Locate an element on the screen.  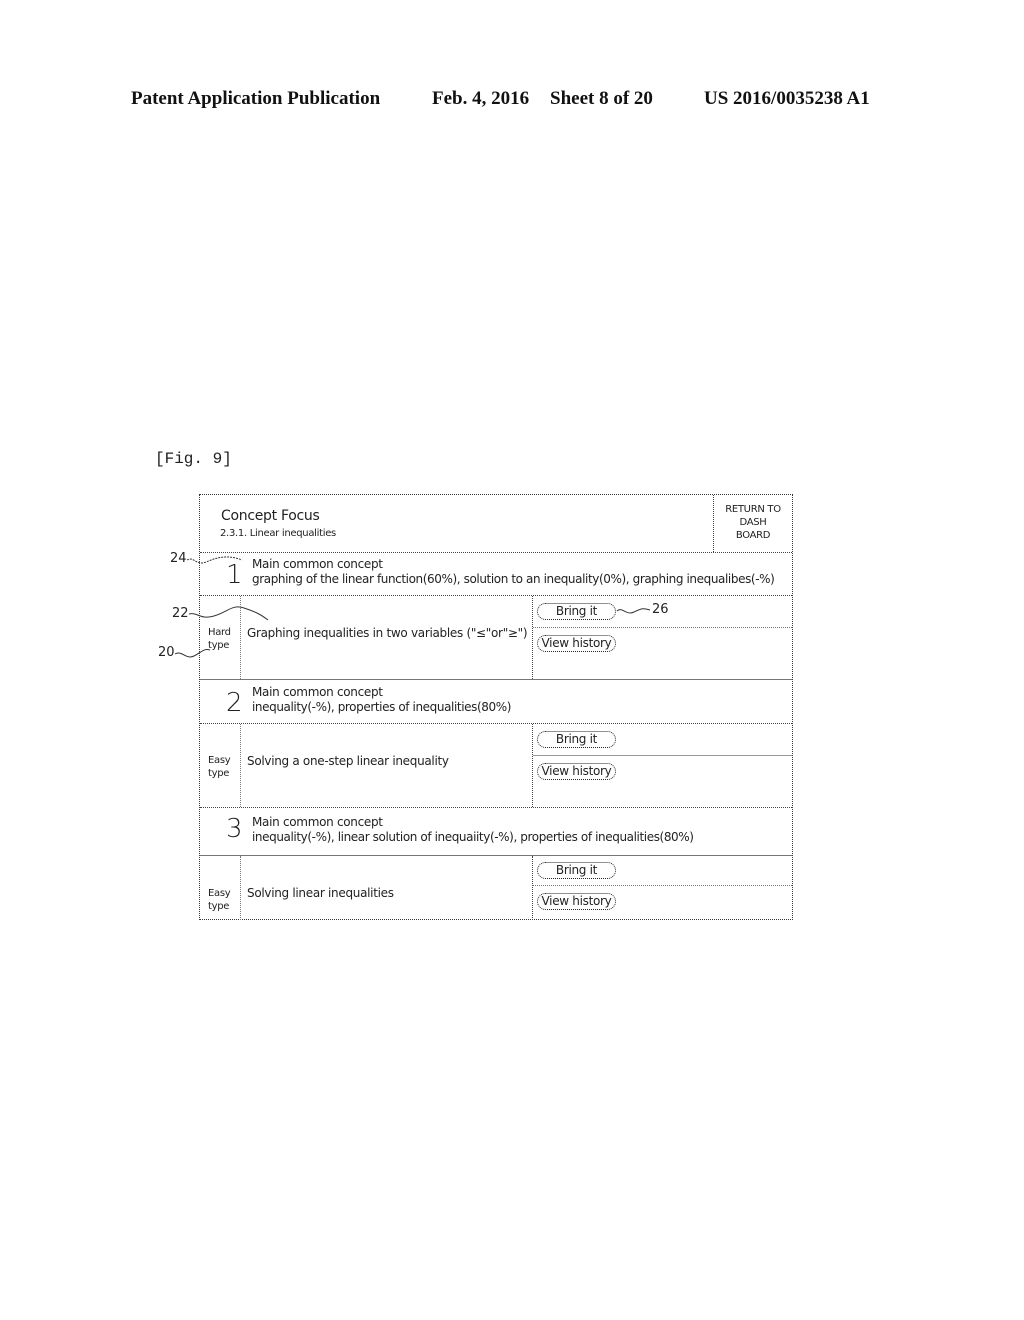
publication-number: US 2016/0035238 A1 is located at coordinates (787, 98).